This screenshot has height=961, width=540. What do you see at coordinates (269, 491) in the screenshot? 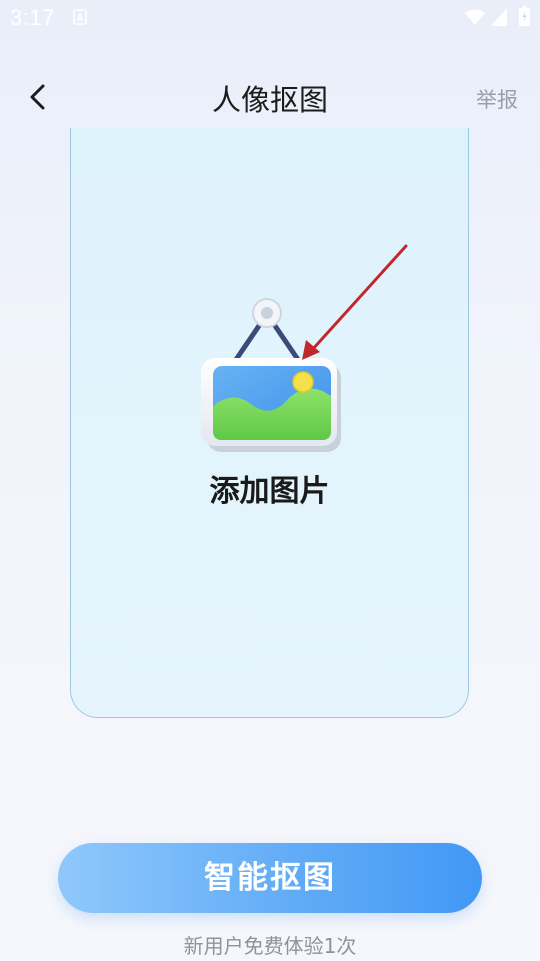
I see `add-image-label: 添加图片` at bounding box center [269, 491].